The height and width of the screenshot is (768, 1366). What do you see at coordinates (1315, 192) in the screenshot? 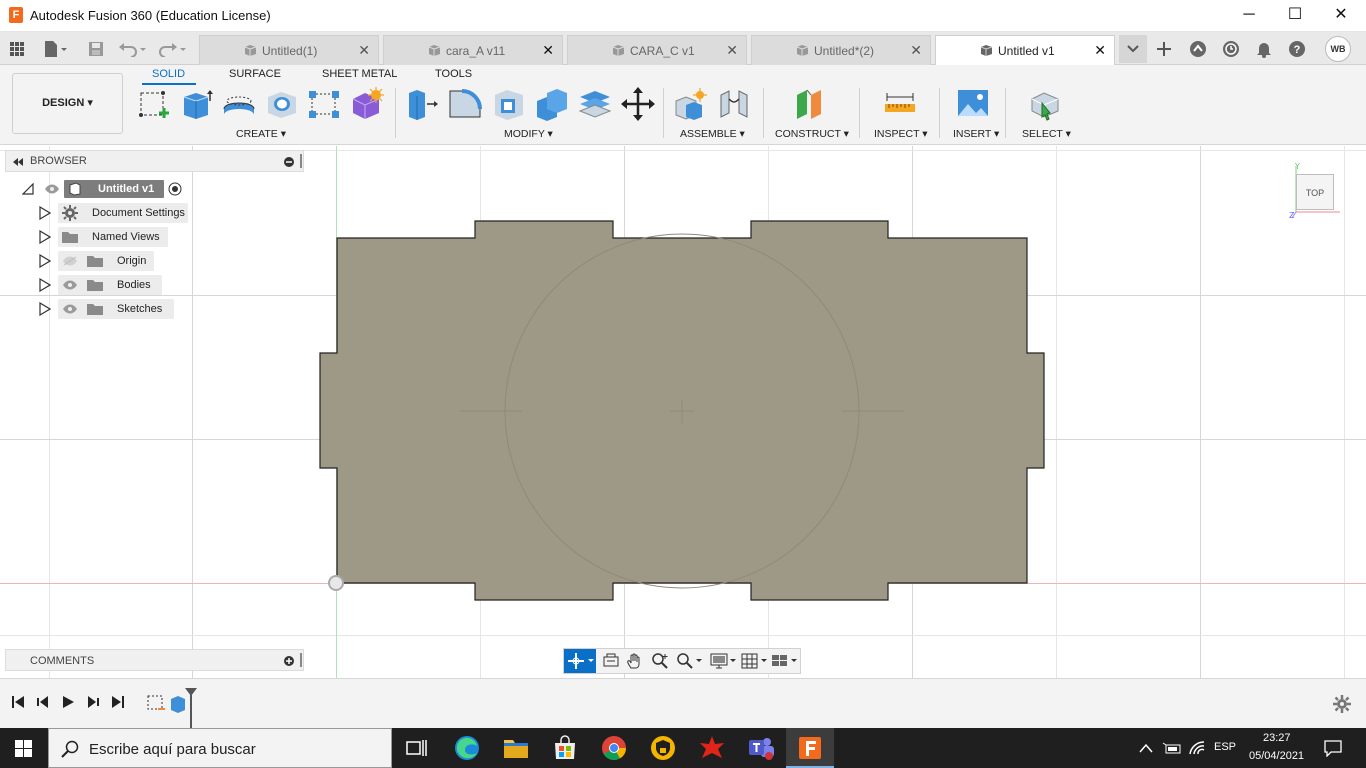
I see `viewcube: TOP` at bounding box center [1315, 192].